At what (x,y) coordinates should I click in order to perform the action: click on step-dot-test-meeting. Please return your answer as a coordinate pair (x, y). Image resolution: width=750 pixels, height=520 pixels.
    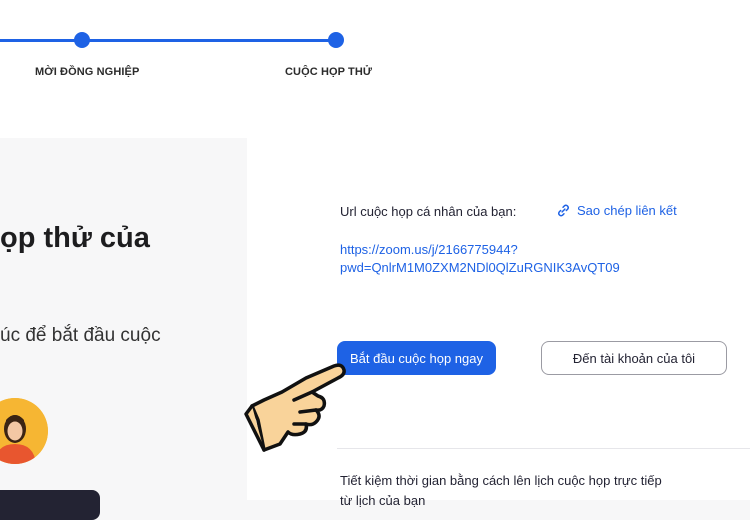
    Looking at the image, I should click on (336, 40).